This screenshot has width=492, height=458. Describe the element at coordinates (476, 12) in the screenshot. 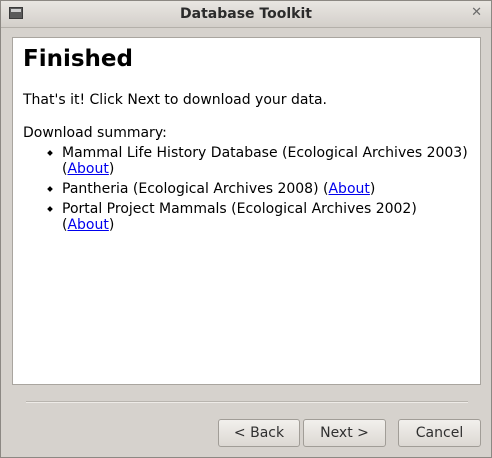

I see `close-icon: ✕` at that location.